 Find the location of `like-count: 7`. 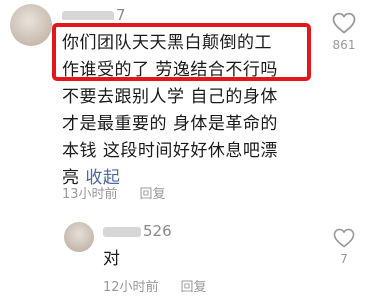

like-count: 7 is located at coordinates (344, 259).